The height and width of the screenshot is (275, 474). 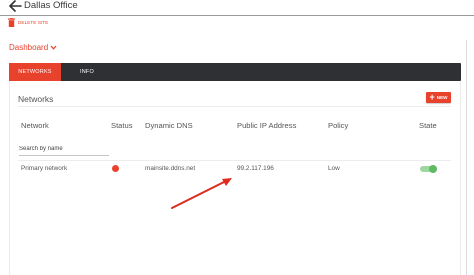 I want to click on dashboard-dropdown: Dashboard, so click(x=33, y=47).